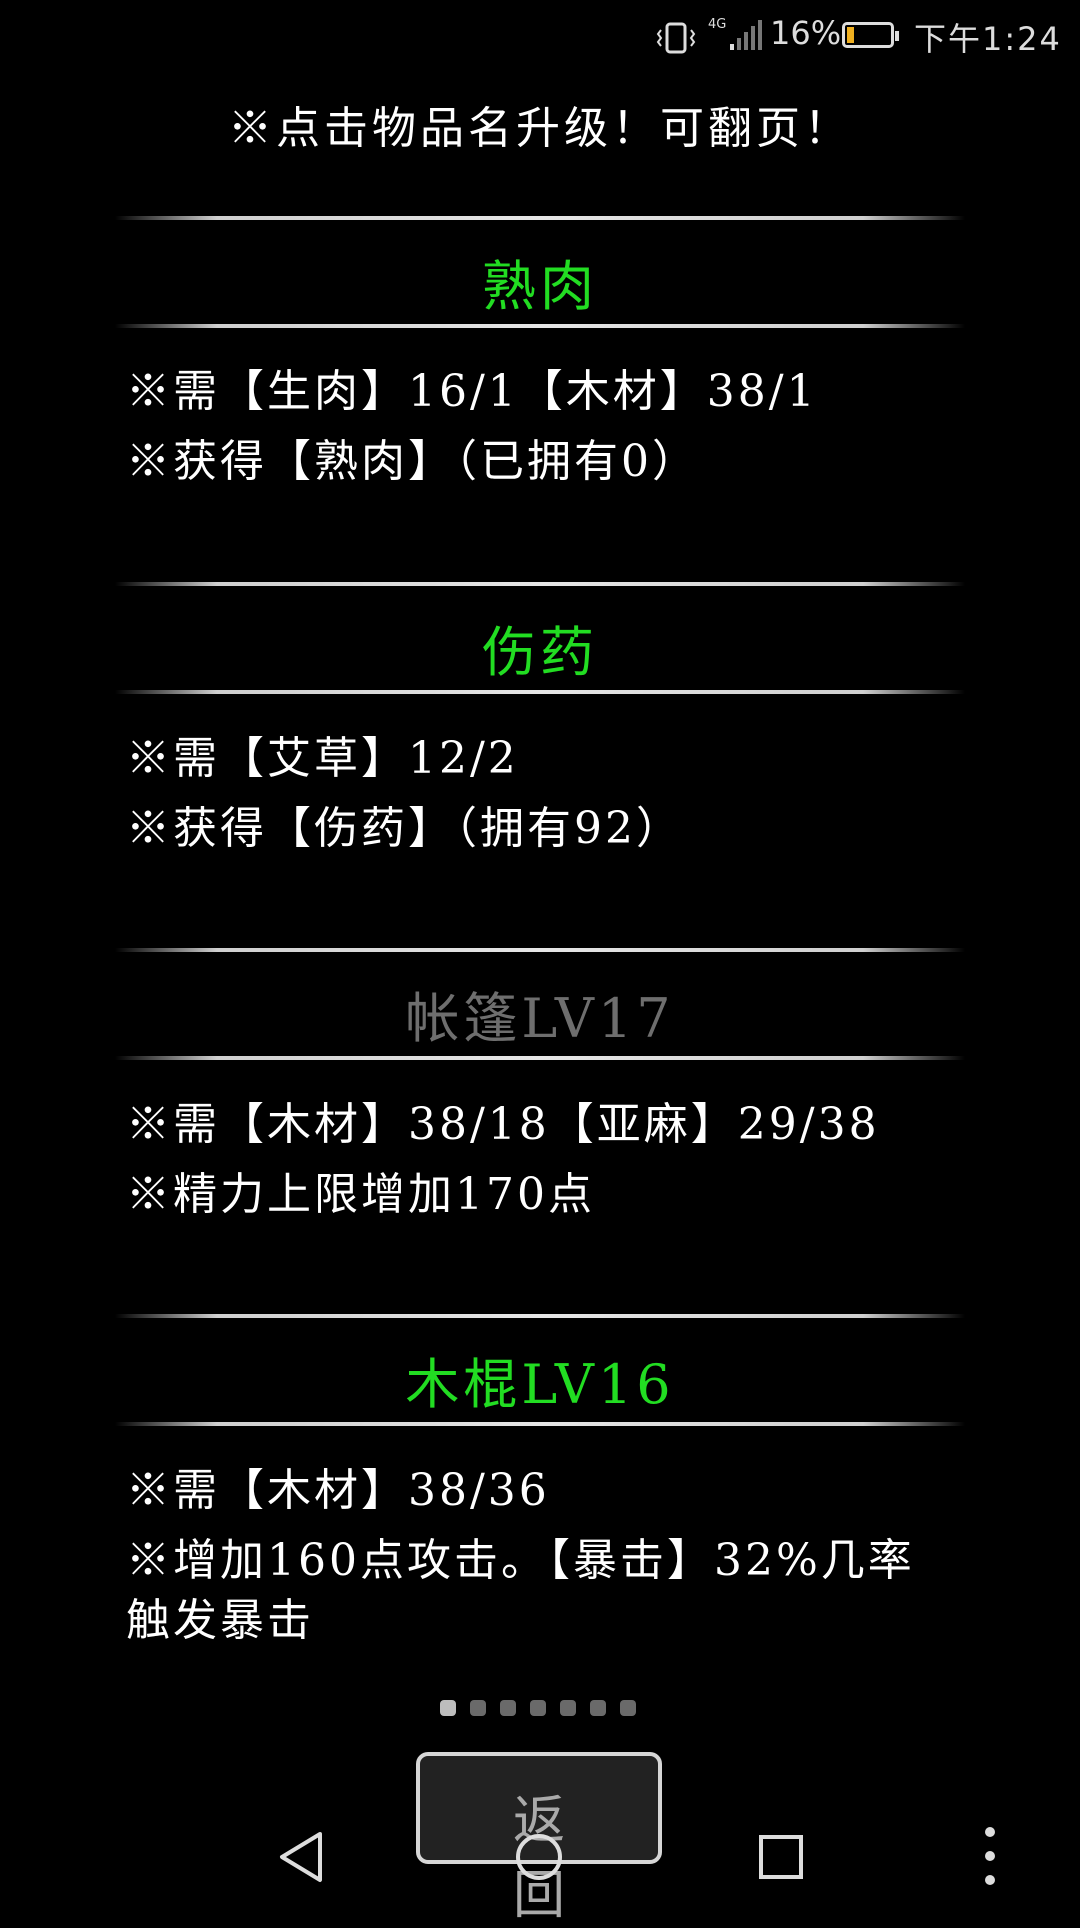  What do you see at coordinates (322, 758) in the screenshot?
I see `item-requirement: ※需【艾草】12/2` at bounding box center [322, 758].